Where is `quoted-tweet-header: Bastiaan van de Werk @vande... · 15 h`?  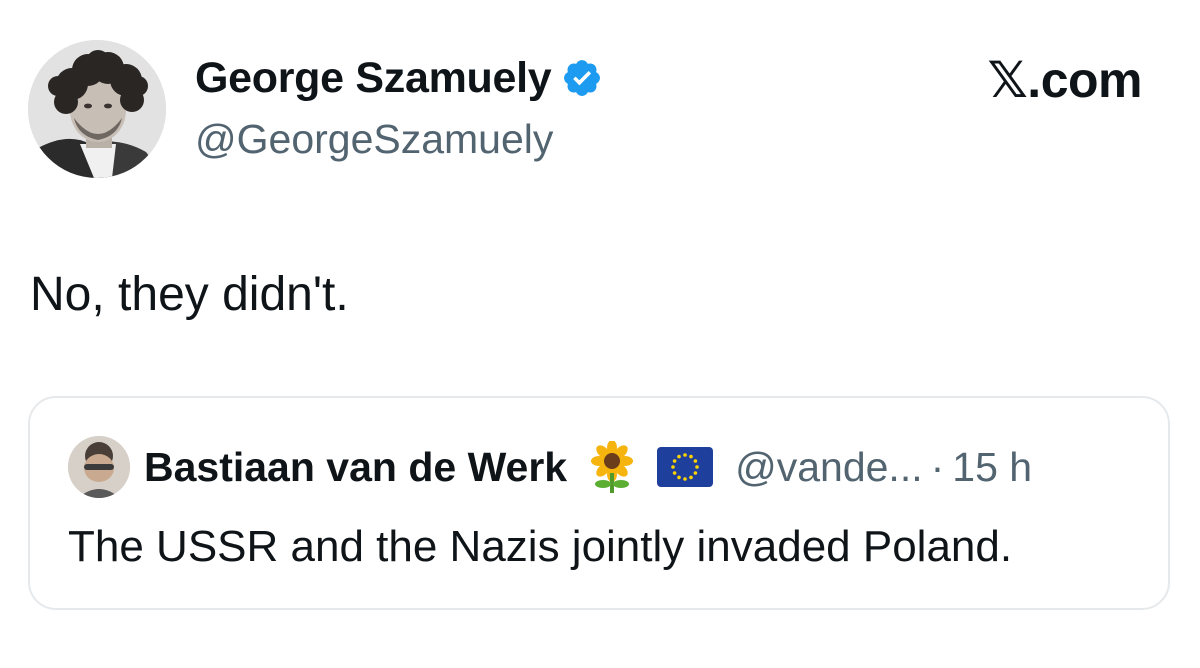 quoted-tweet-header: Bastiaan van de Werk @vande... · 15 h is located at coordinates (550, 467).